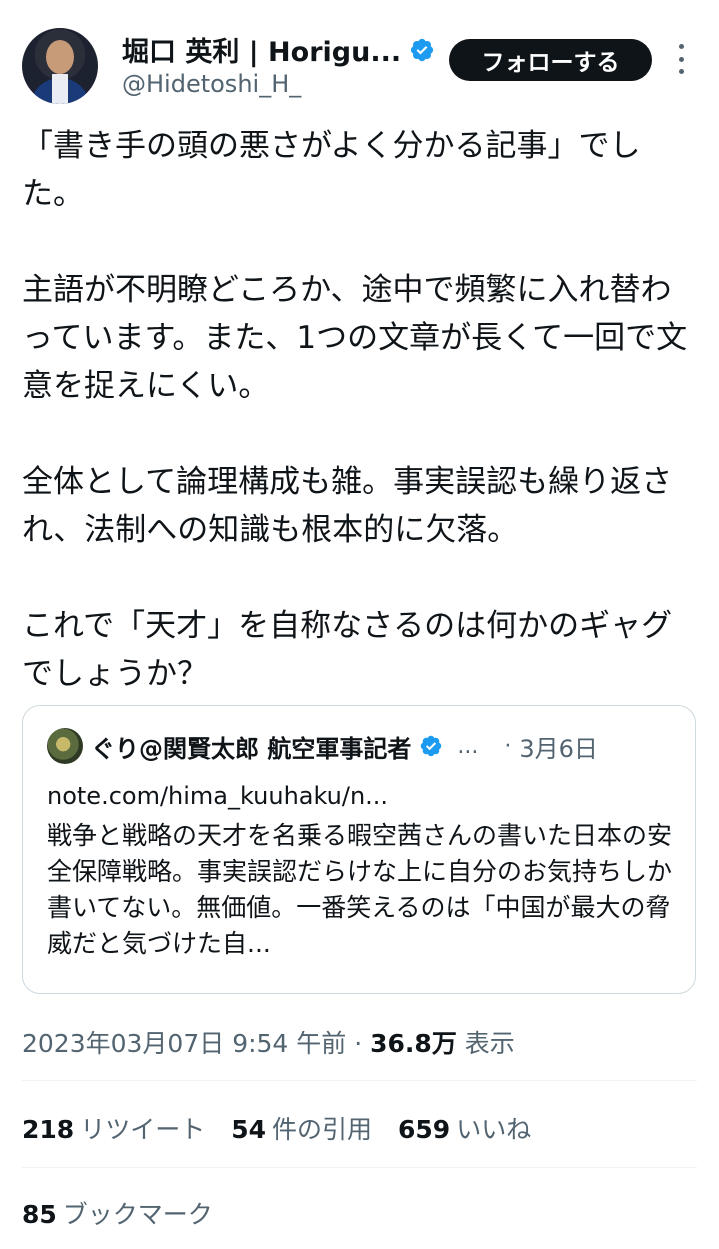 This screenshot has width=719, height=1249. I want to click on likes-label: いいね, so click(494, 1129).